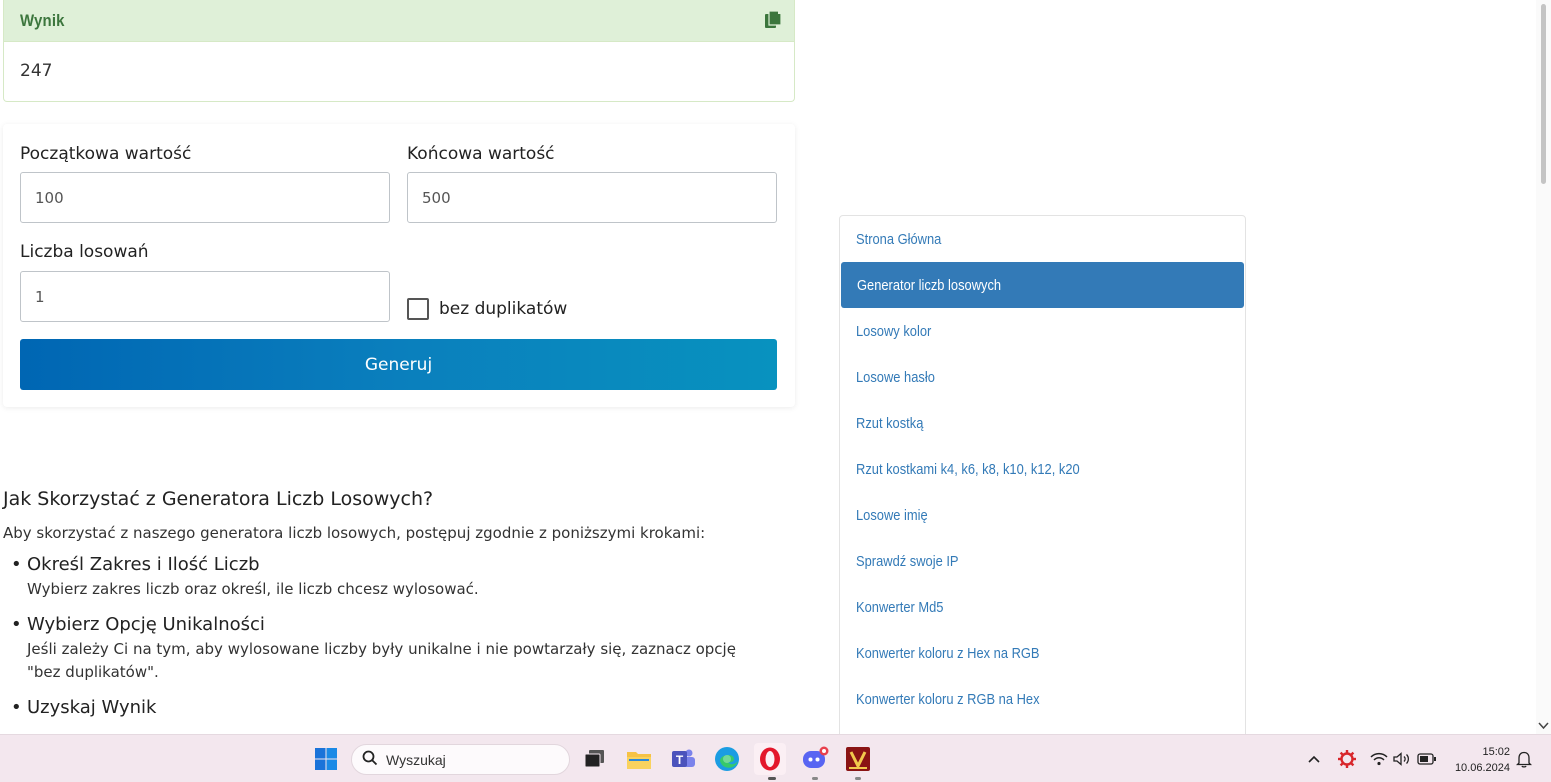 This screenshot has height=782, width=1551. Describe the element at coordinates (1042, 607) in the screenshot. I see `nav-item-md5-converter: Konwerter Md5` at that location.